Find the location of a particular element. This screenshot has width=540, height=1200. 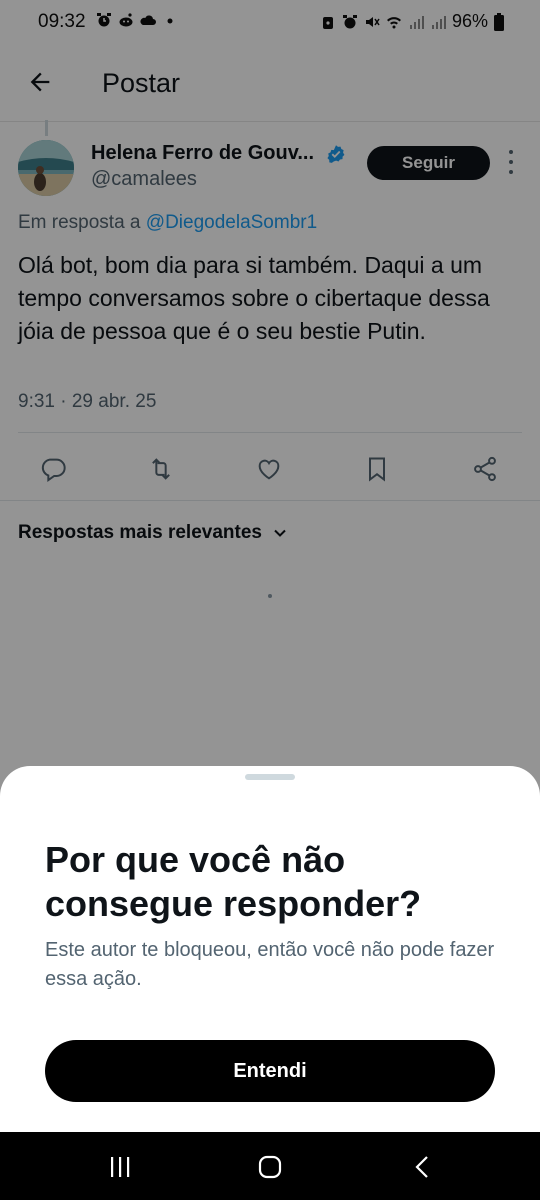

recent-apps-icon is located at coordinates (120, 1167).